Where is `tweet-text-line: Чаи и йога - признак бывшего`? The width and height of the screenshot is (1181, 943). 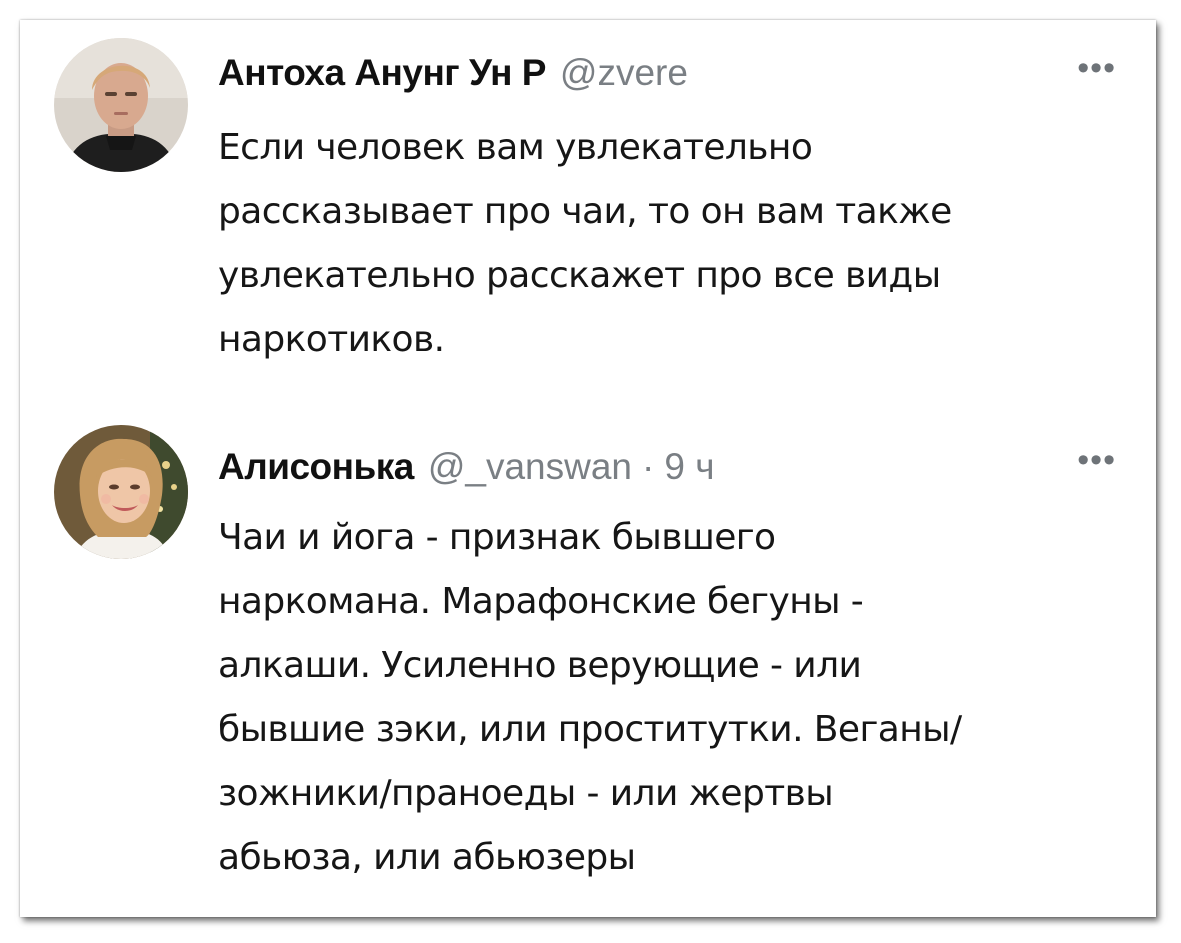
tweet-text-line: Чаи и йога - признак бывшего is located at coordinates (497, 537).